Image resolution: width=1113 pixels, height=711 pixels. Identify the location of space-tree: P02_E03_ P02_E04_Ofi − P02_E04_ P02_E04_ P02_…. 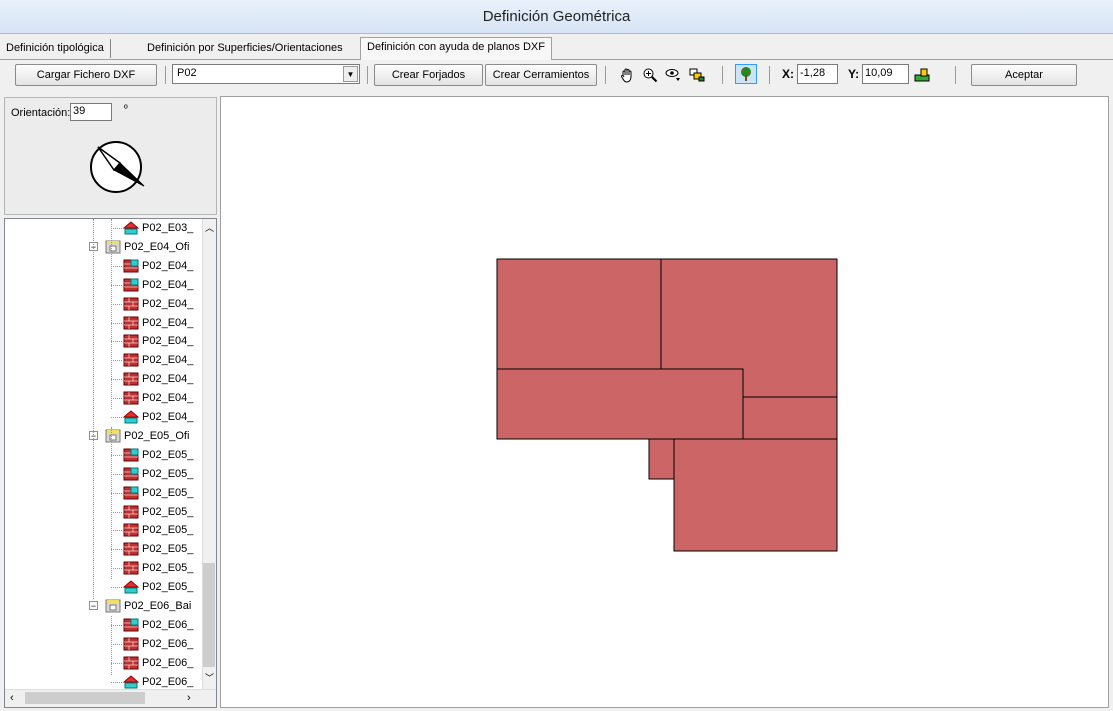
(110, 463).